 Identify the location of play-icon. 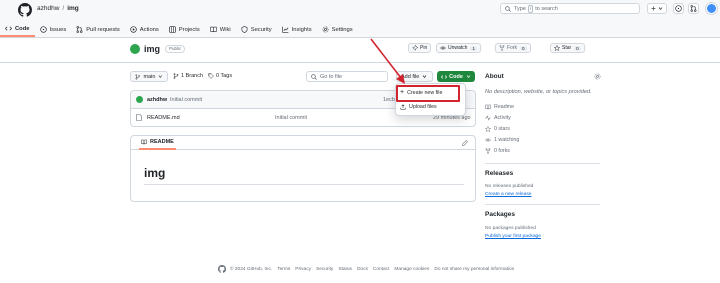
(133, 29).